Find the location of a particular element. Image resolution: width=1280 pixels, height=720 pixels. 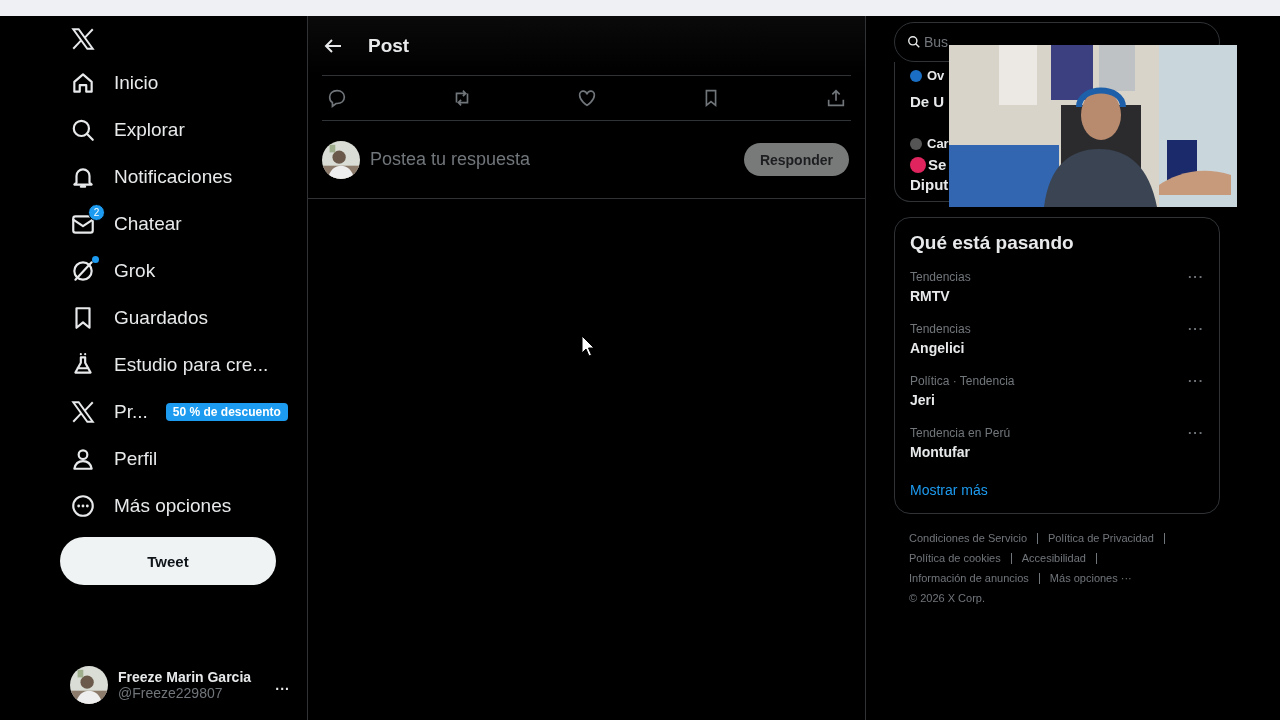

show-more-link: Mostrar más is located at coordinates (949, 490).